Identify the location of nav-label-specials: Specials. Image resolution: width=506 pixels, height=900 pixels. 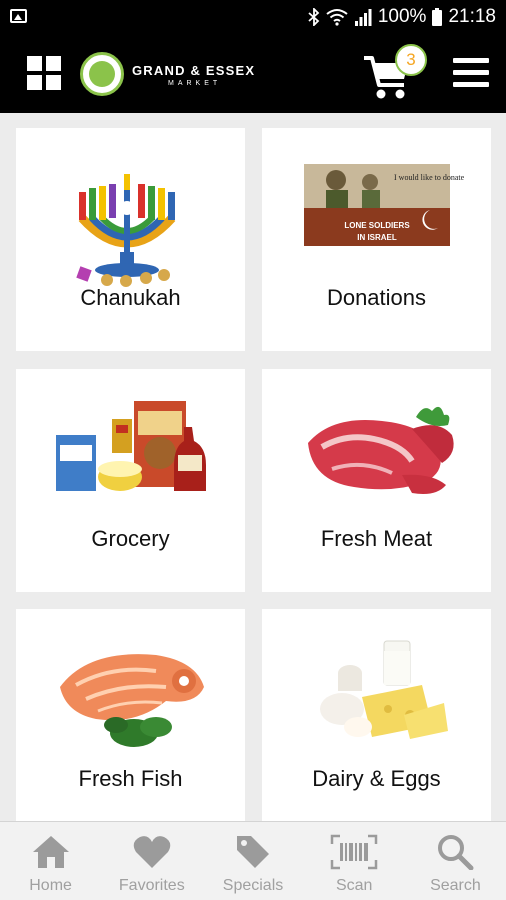
(253, 885).